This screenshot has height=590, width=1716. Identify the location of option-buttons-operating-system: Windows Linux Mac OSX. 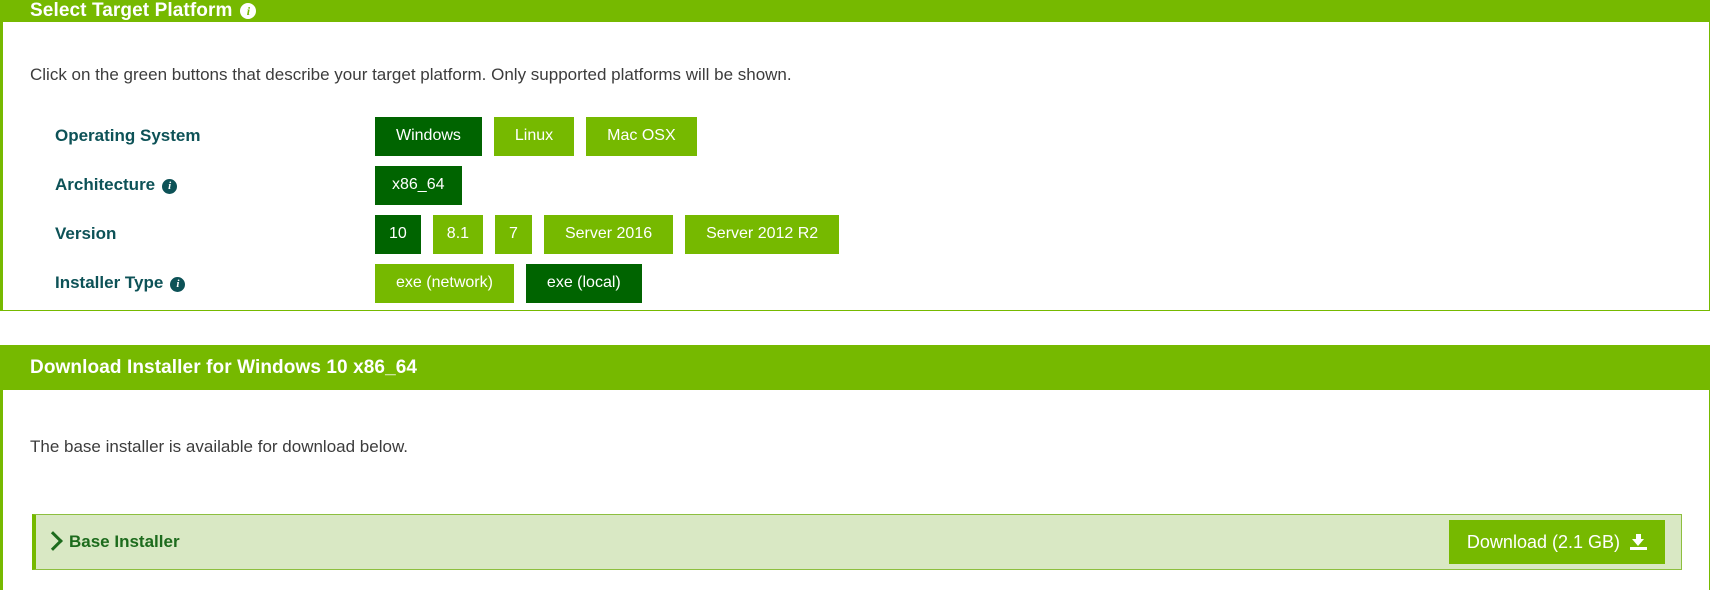
(536, 136).